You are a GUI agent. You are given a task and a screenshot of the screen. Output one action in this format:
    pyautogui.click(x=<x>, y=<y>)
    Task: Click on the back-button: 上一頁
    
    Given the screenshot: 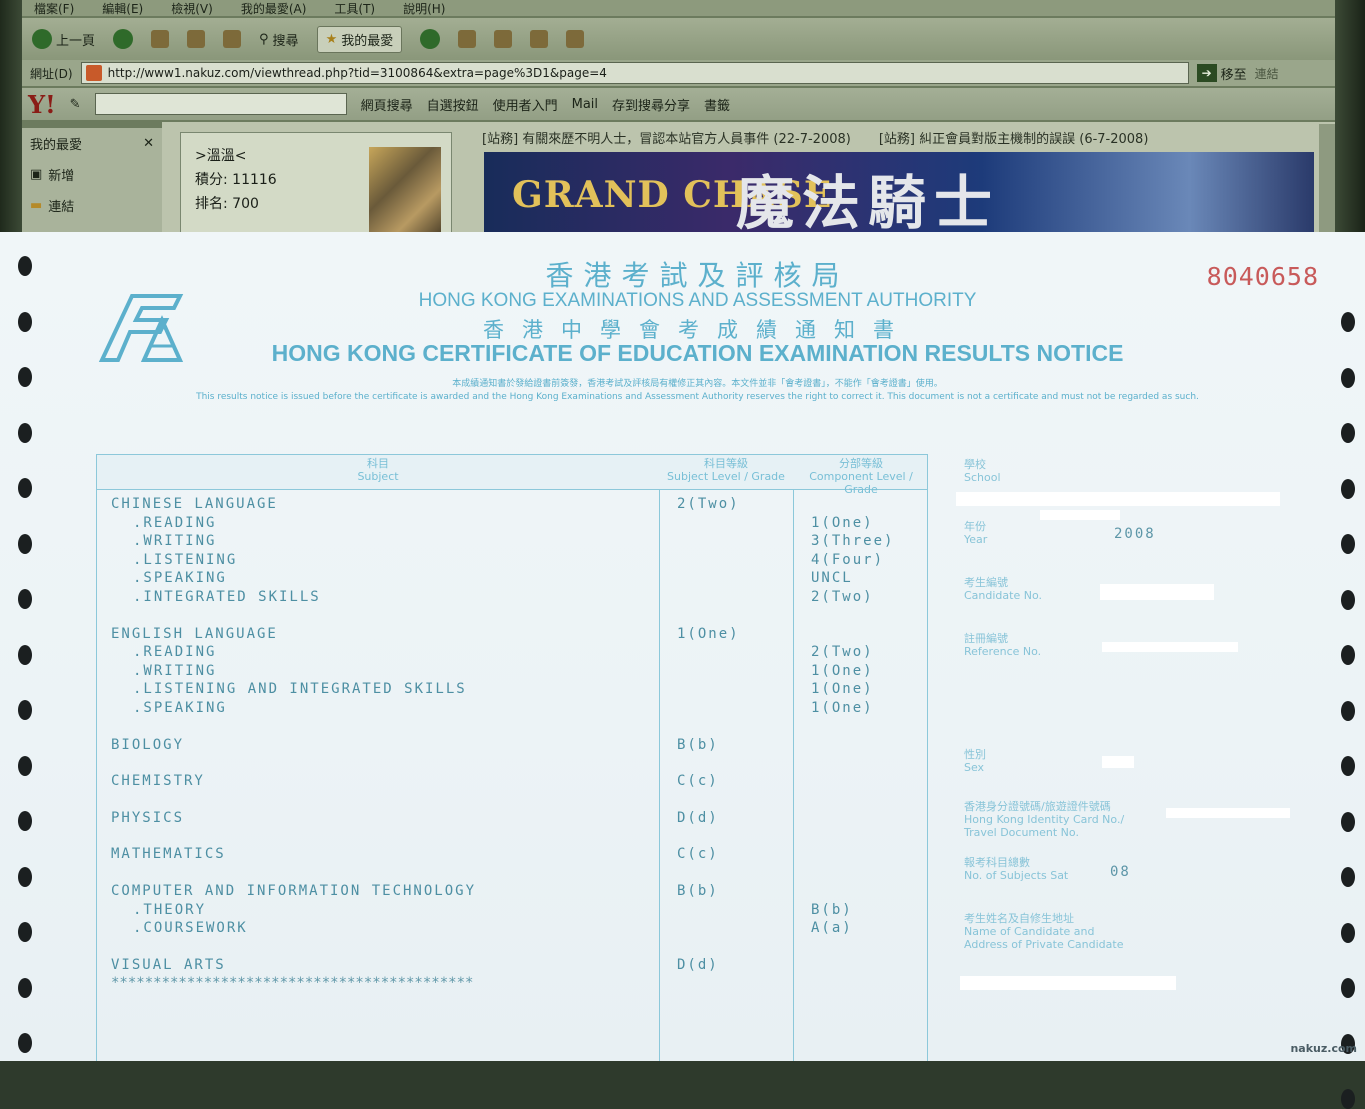 What is the action you would take?
    pyautogui.click(x=63, y=39)
    